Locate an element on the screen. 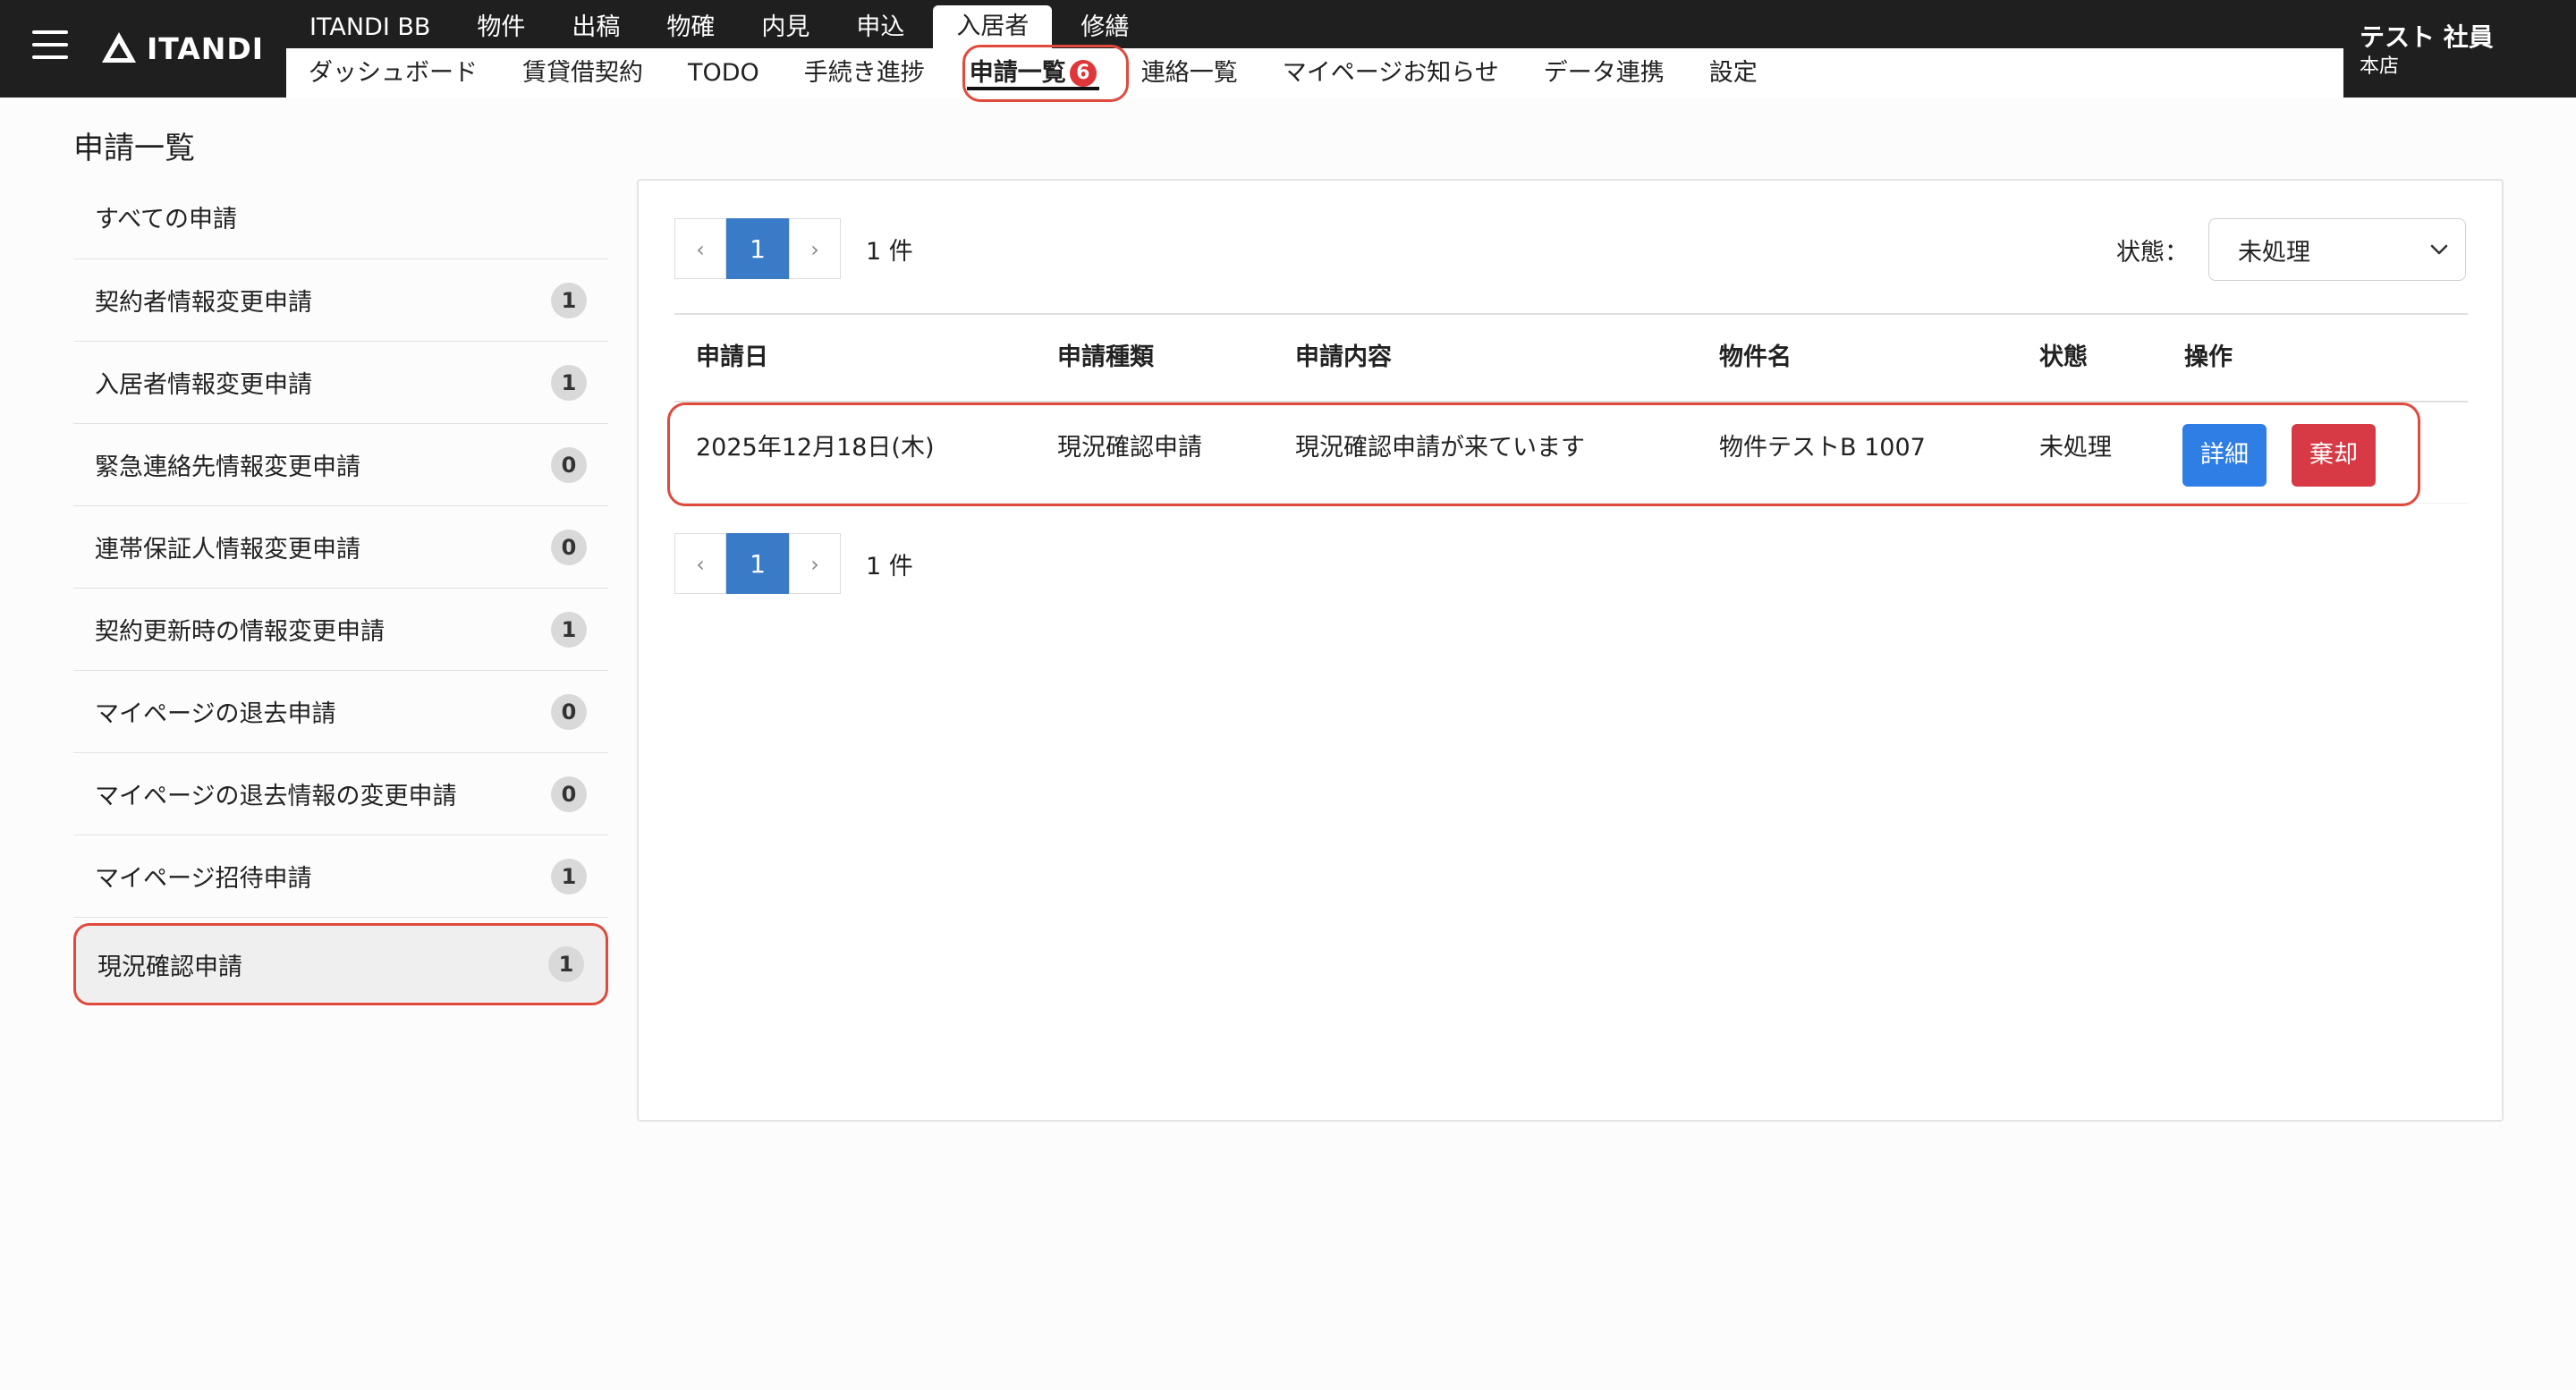  sub-tab-lease-contract: 賃貸借契約 is located at coordinates (582, 72).